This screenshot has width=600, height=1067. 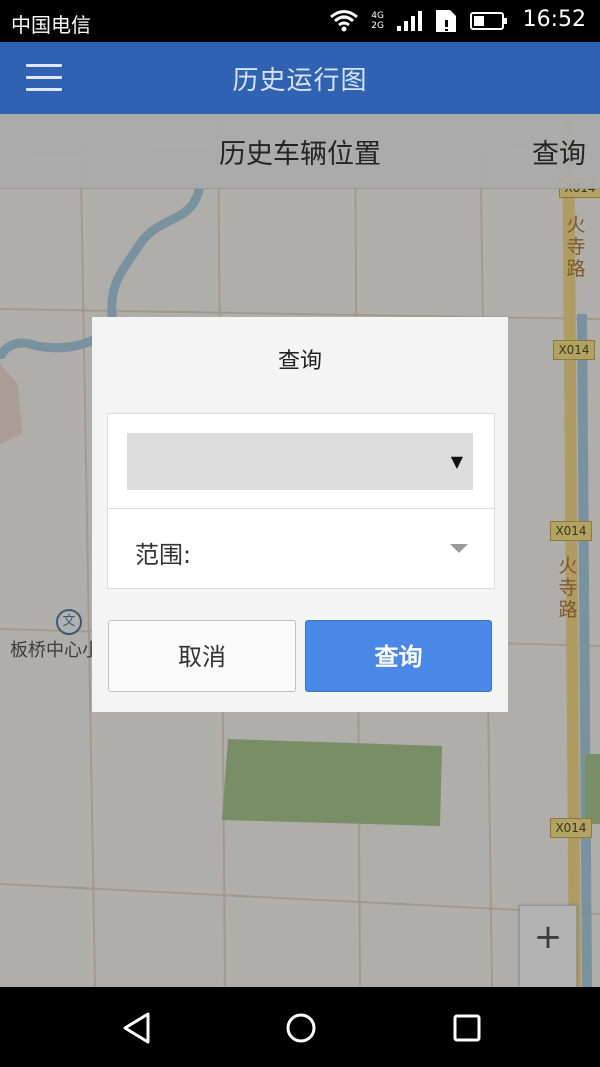 I want to click on network-type: 4G 2G, so click(x=377, y=21).